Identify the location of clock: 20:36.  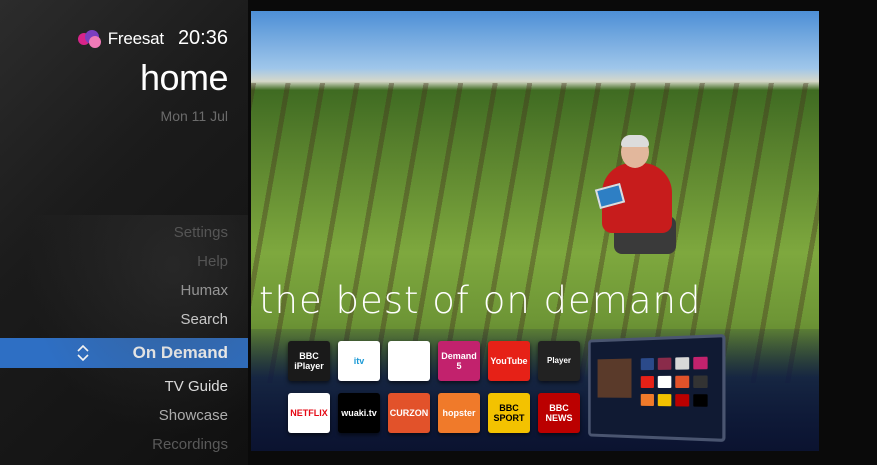
(202, 38).